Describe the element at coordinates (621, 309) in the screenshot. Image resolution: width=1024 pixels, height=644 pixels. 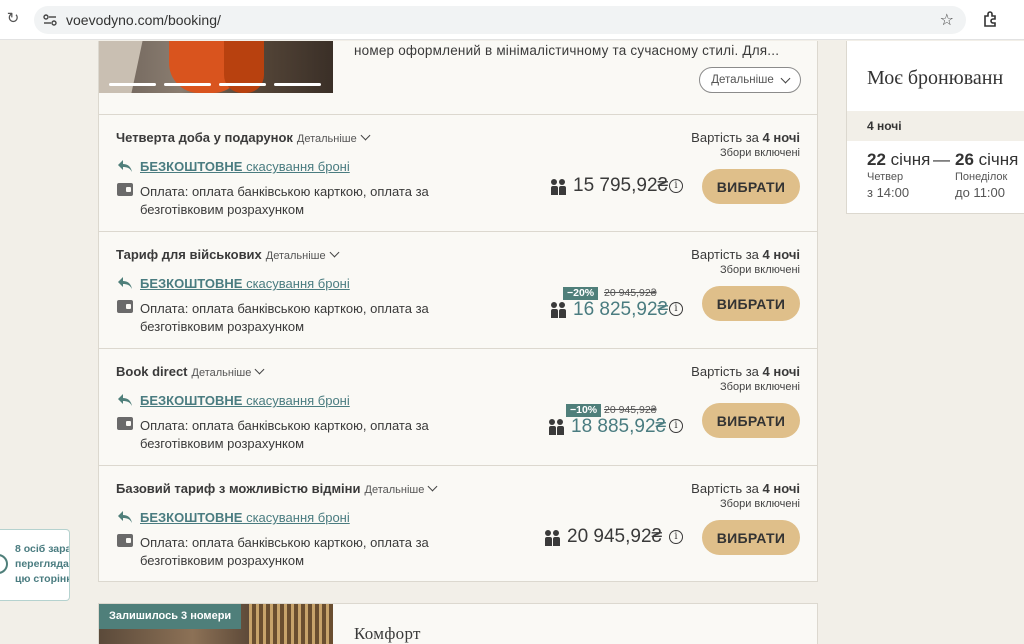
I see `rate-price: 16 825,92₴` at that location.